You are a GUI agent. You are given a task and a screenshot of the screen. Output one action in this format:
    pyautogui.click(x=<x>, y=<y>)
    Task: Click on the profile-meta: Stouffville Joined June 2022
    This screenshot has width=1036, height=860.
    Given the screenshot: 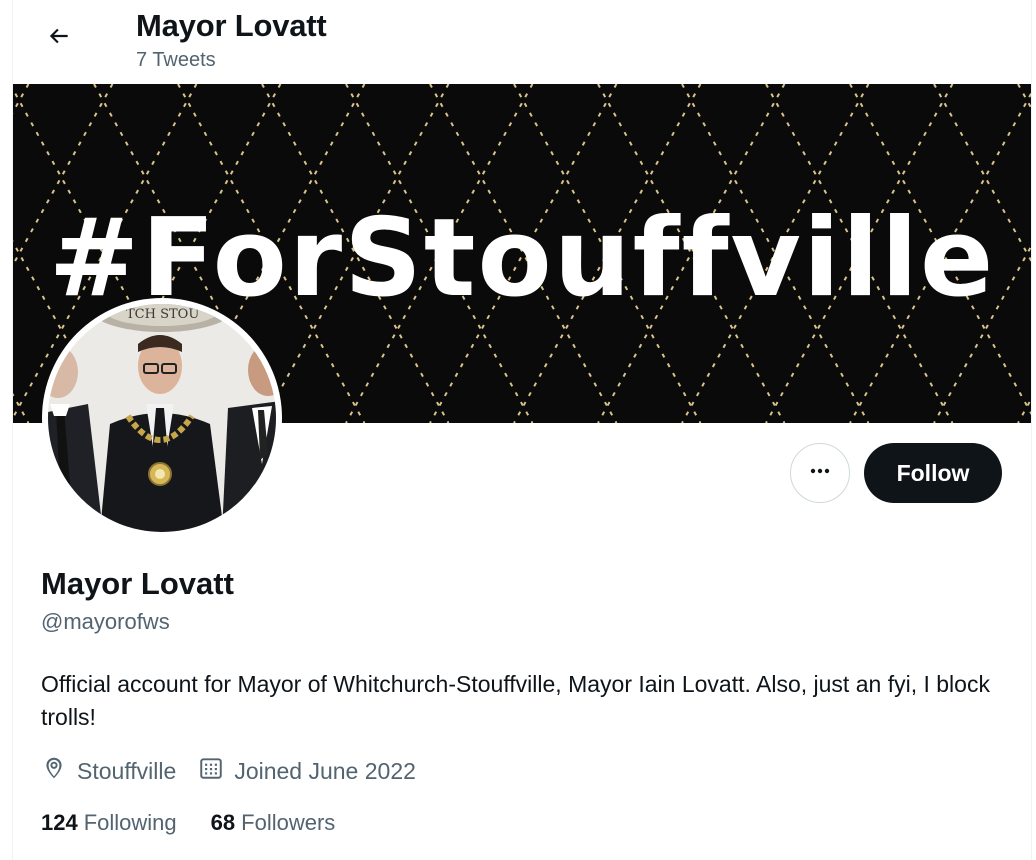 What is the action you would take?
    pyautogui.click(x=239, y=771)
    